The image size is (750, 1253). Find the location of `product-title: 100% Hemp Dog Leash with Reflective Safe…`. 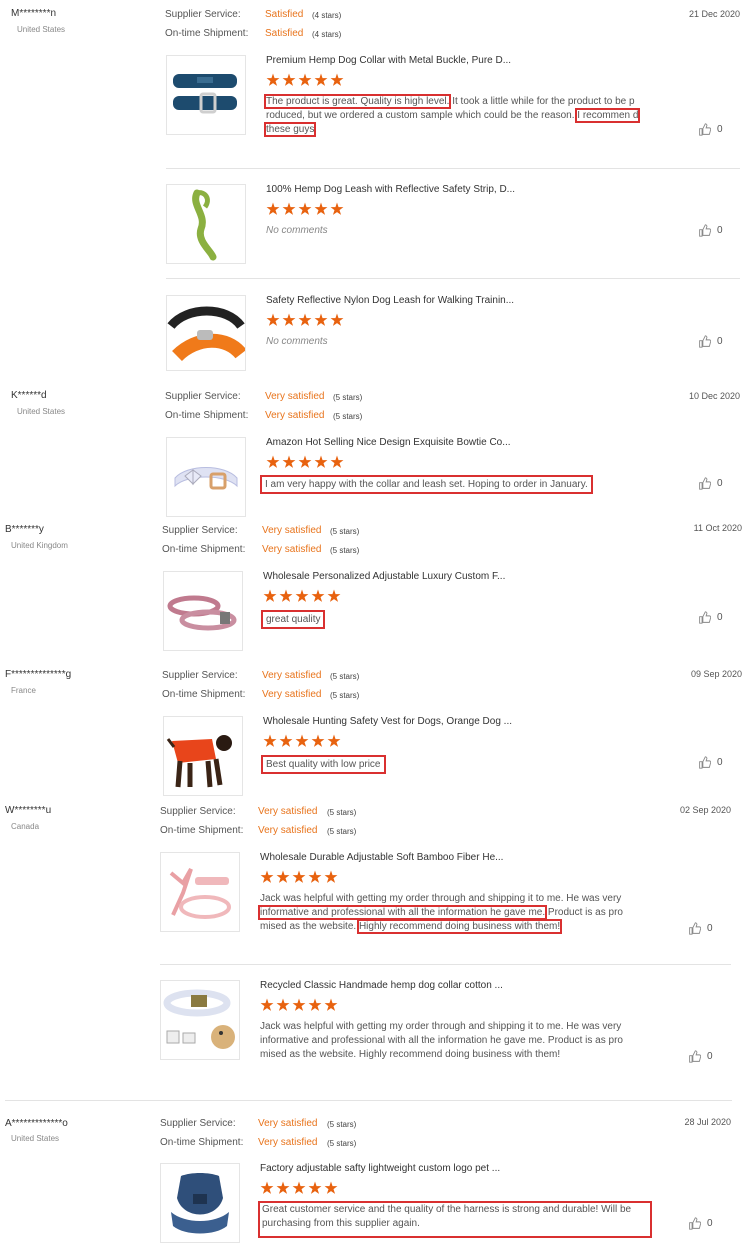

product-title: 100% Hemp Dog Leash with Reflective Safe… is located at coordinates (390, 189).